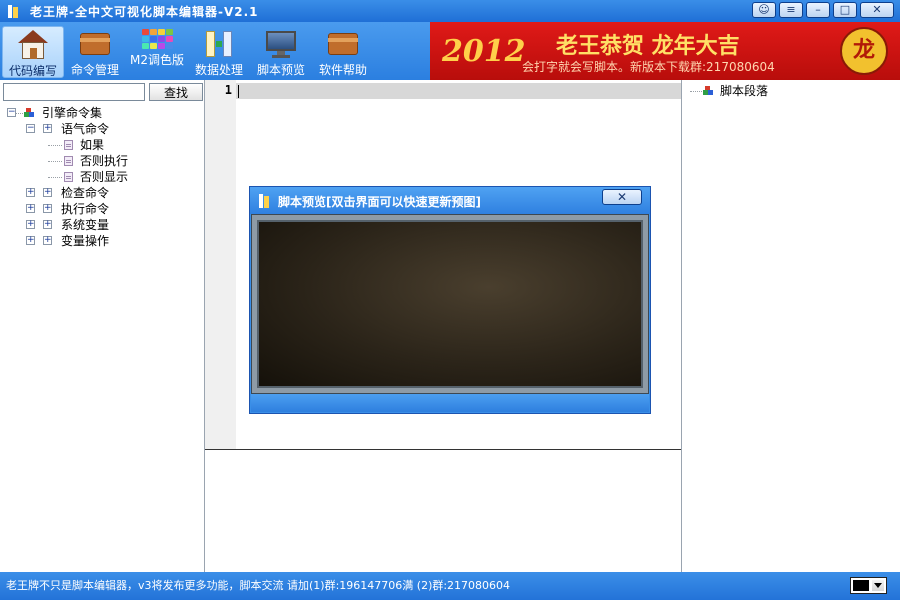 The height and width of the screenshot is (600, 900). I want to click on toolbar-buttons: 代码编写 命令管理 M2调色版 数据处理 脚本预览 软件帮助, so click(188, 52).